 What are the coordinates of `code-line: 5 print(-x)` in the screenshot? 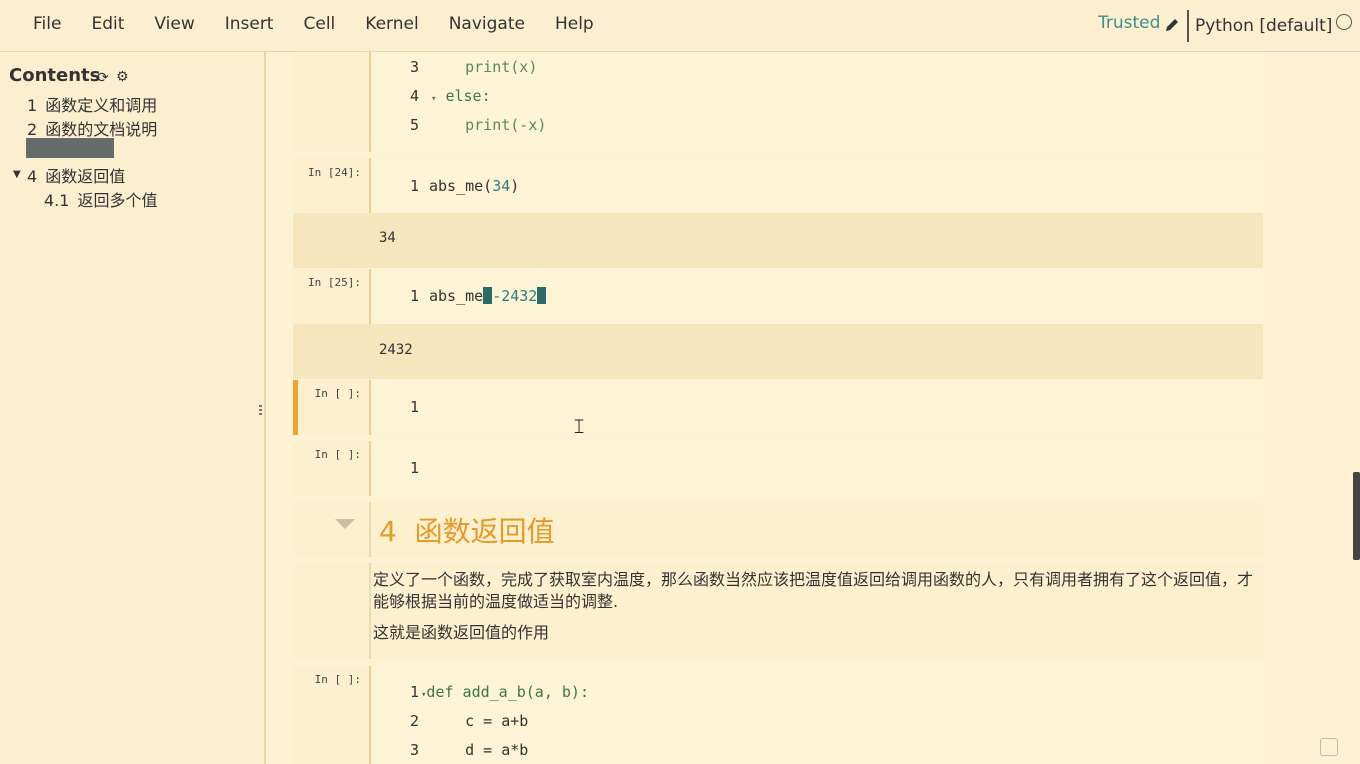 It's located at (478, 125).